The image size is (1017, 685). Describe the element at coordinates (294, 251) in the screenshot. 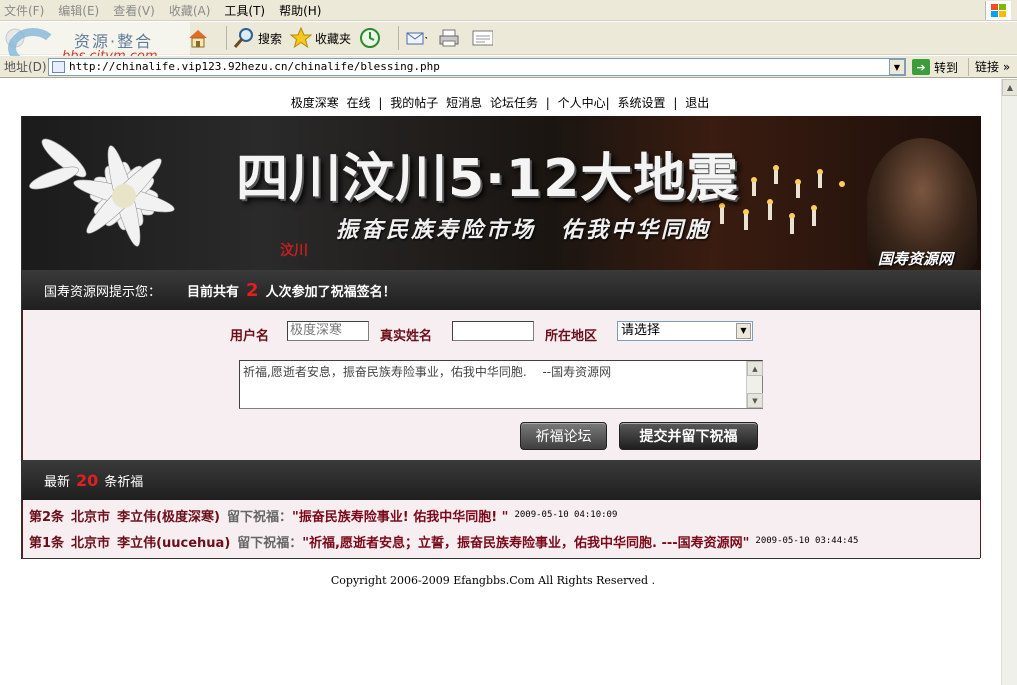

I see `banner-wenchuan-label: 汶川` at that location.